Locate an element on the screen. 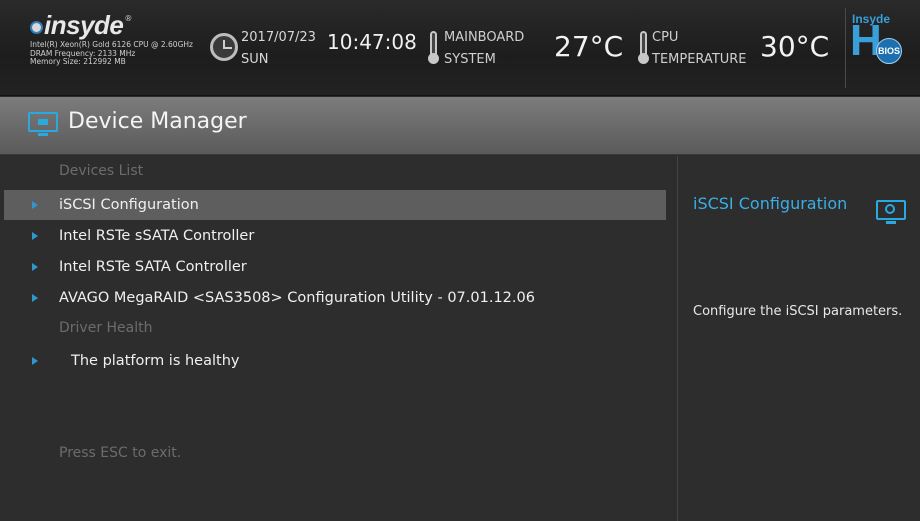  date: 2017/07/23 is located at coordinates (278, 37).